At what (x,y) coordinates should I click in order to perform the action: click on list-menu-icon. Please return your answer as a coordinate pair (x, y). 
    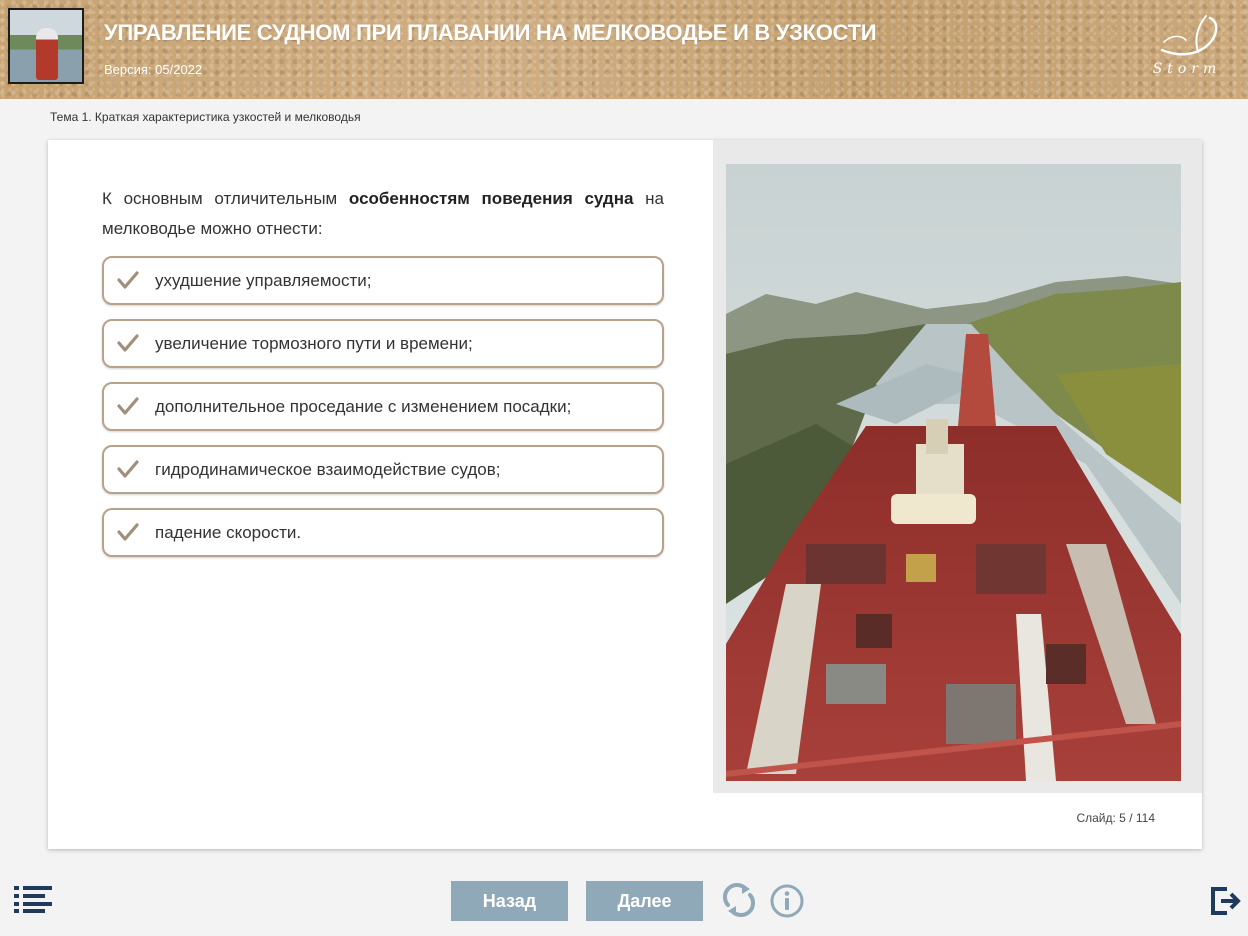
    Looking at the image, I should click on (34, 899).